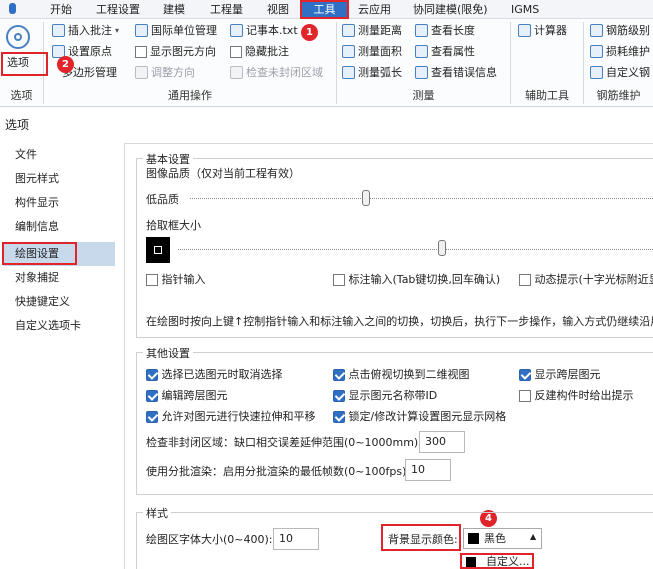 The width and height of the screenshot is (653, 569). Describe the element at coordinates (24, 64) in the screenshot. I see `highlight-options-button` at that location.